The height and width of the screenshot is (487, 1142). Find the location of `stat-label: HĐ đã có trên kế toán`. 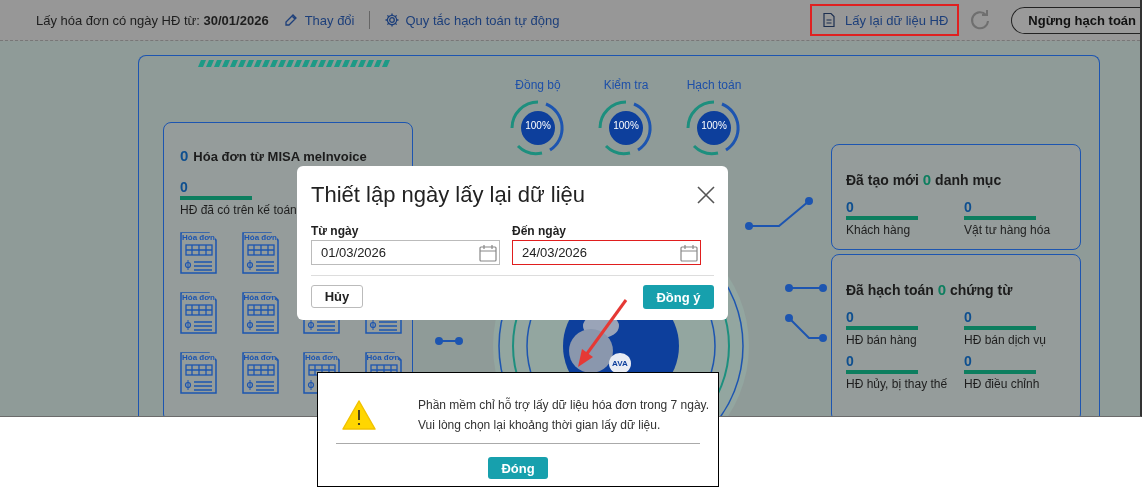

stat-label: HĐ đã có trên kế toán is located at coordinates (239, 210).